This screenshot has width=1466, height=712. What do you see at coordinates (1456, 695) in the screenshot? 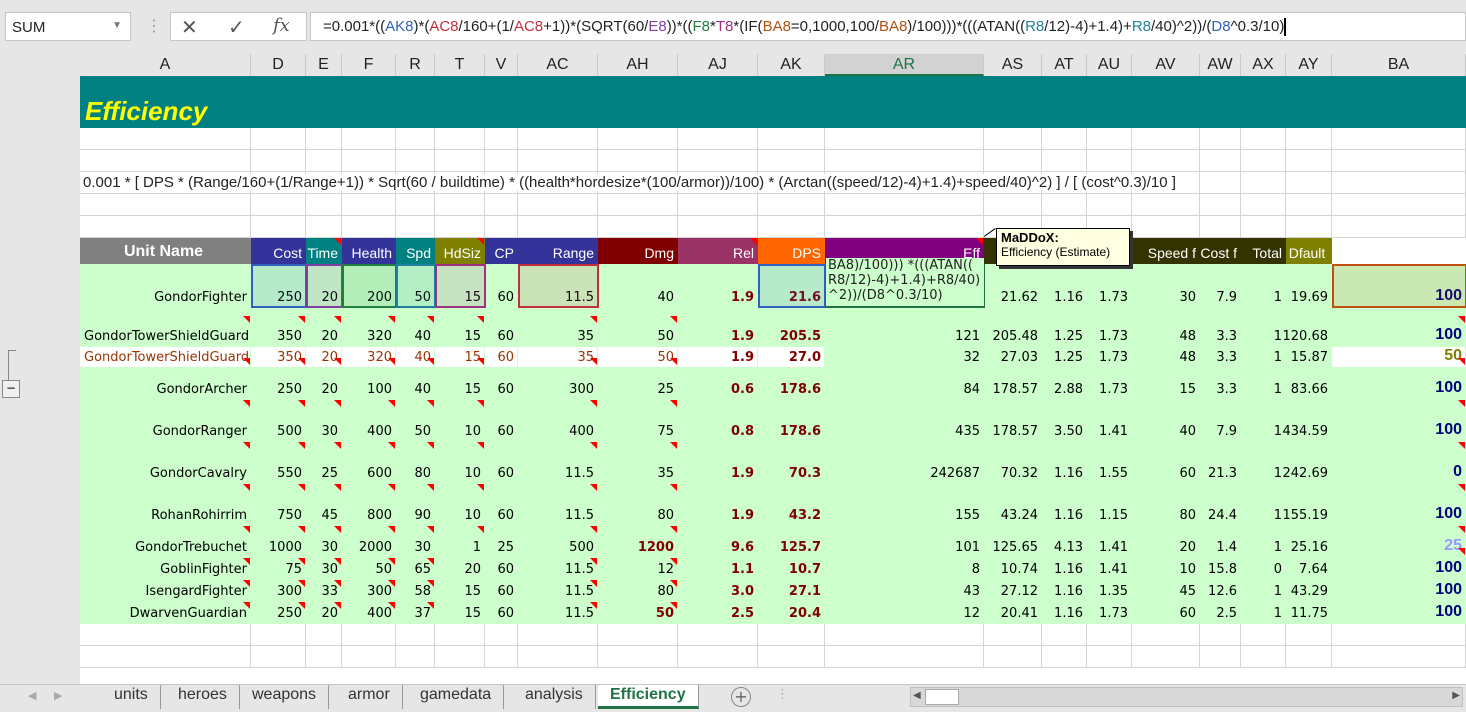
I see `scroll-right-icon: ▶` at bounding box center [1456, 695].